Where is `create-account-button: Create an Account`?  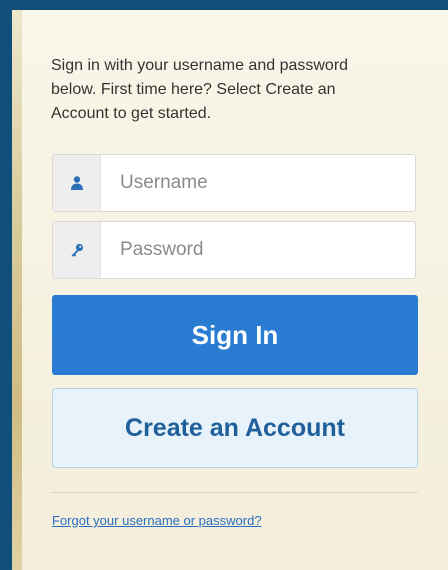
create-account-button: Create an Account is located at coordinates (235, 428).